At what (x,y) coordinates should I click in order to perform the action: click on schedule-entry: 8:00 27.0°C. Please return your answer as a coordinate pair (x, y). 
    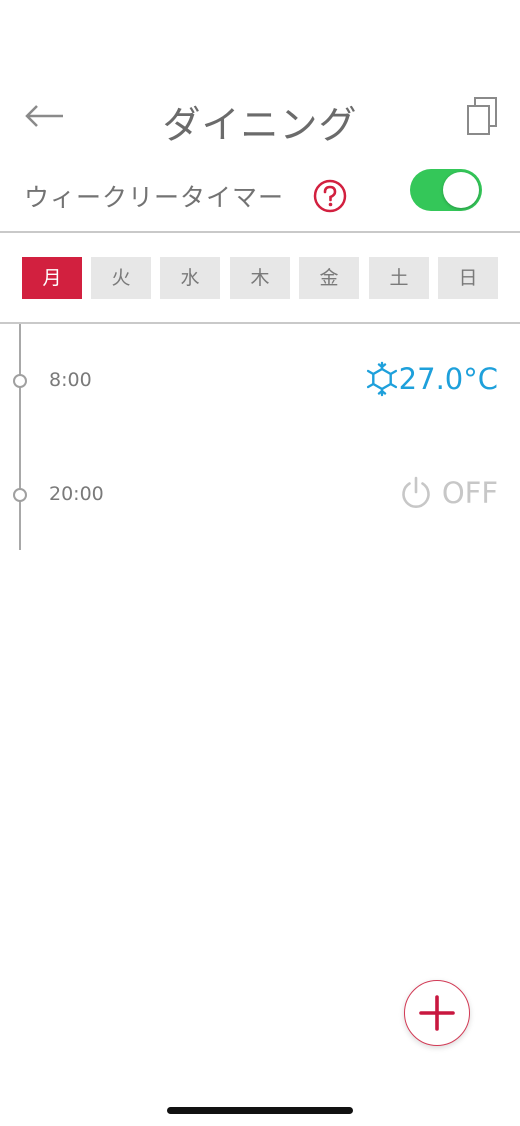
    Looking at the image, I should click on (260, 381).